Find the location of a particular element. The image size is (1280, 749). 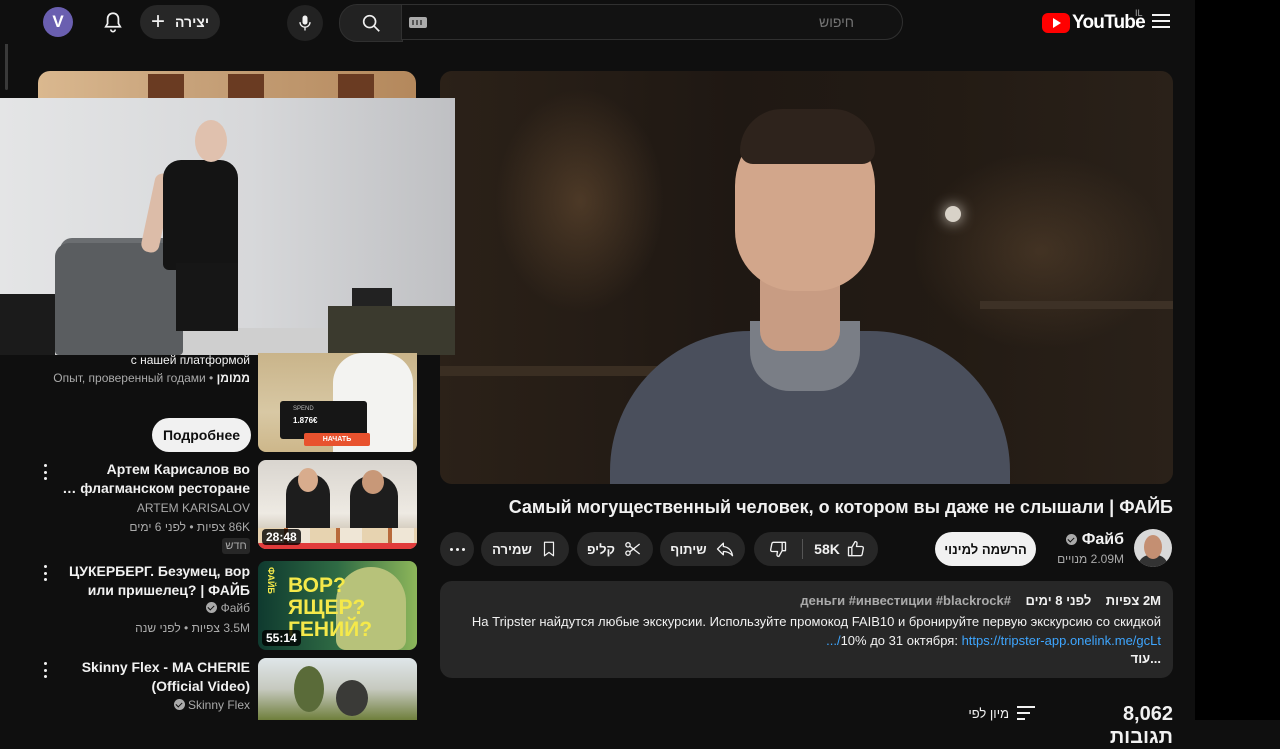

suggestion-title: Skinny Flex - MA CHERIE (Official Video) is located at coordinates (154, 677).